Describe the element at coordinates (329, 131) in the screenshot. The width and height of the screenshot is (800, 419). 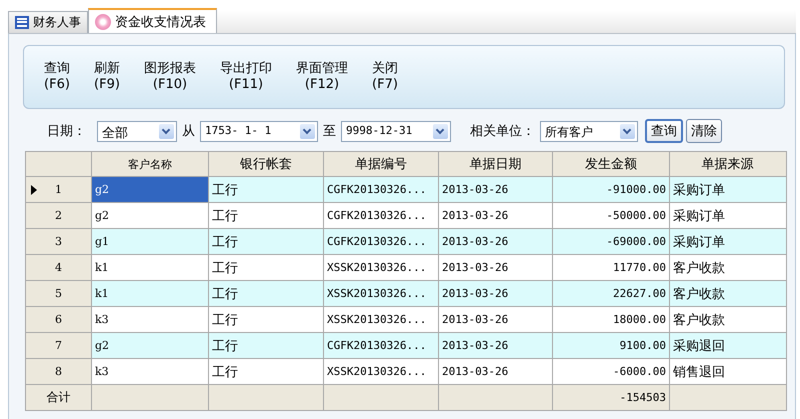
I see `filter-label: 至` at that location.